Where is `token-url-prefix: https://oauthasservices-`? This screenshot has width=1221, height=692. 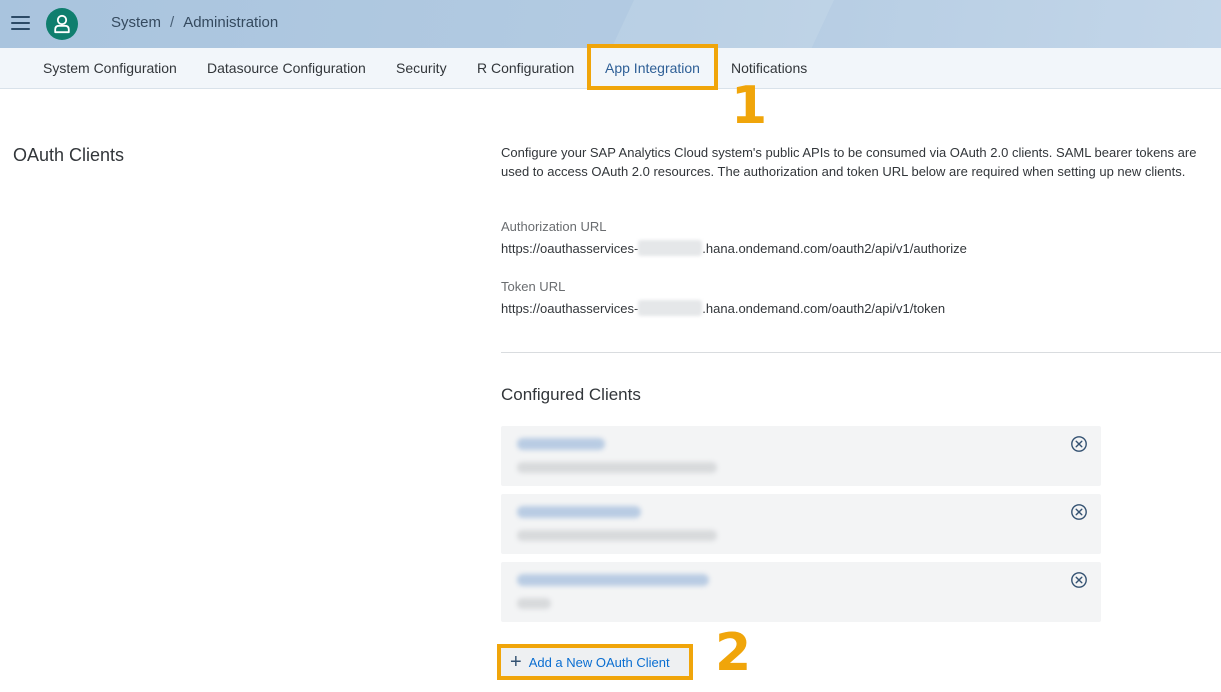 token-url-prefix: https://oauthasservices- is located at coordinates (570, 308).